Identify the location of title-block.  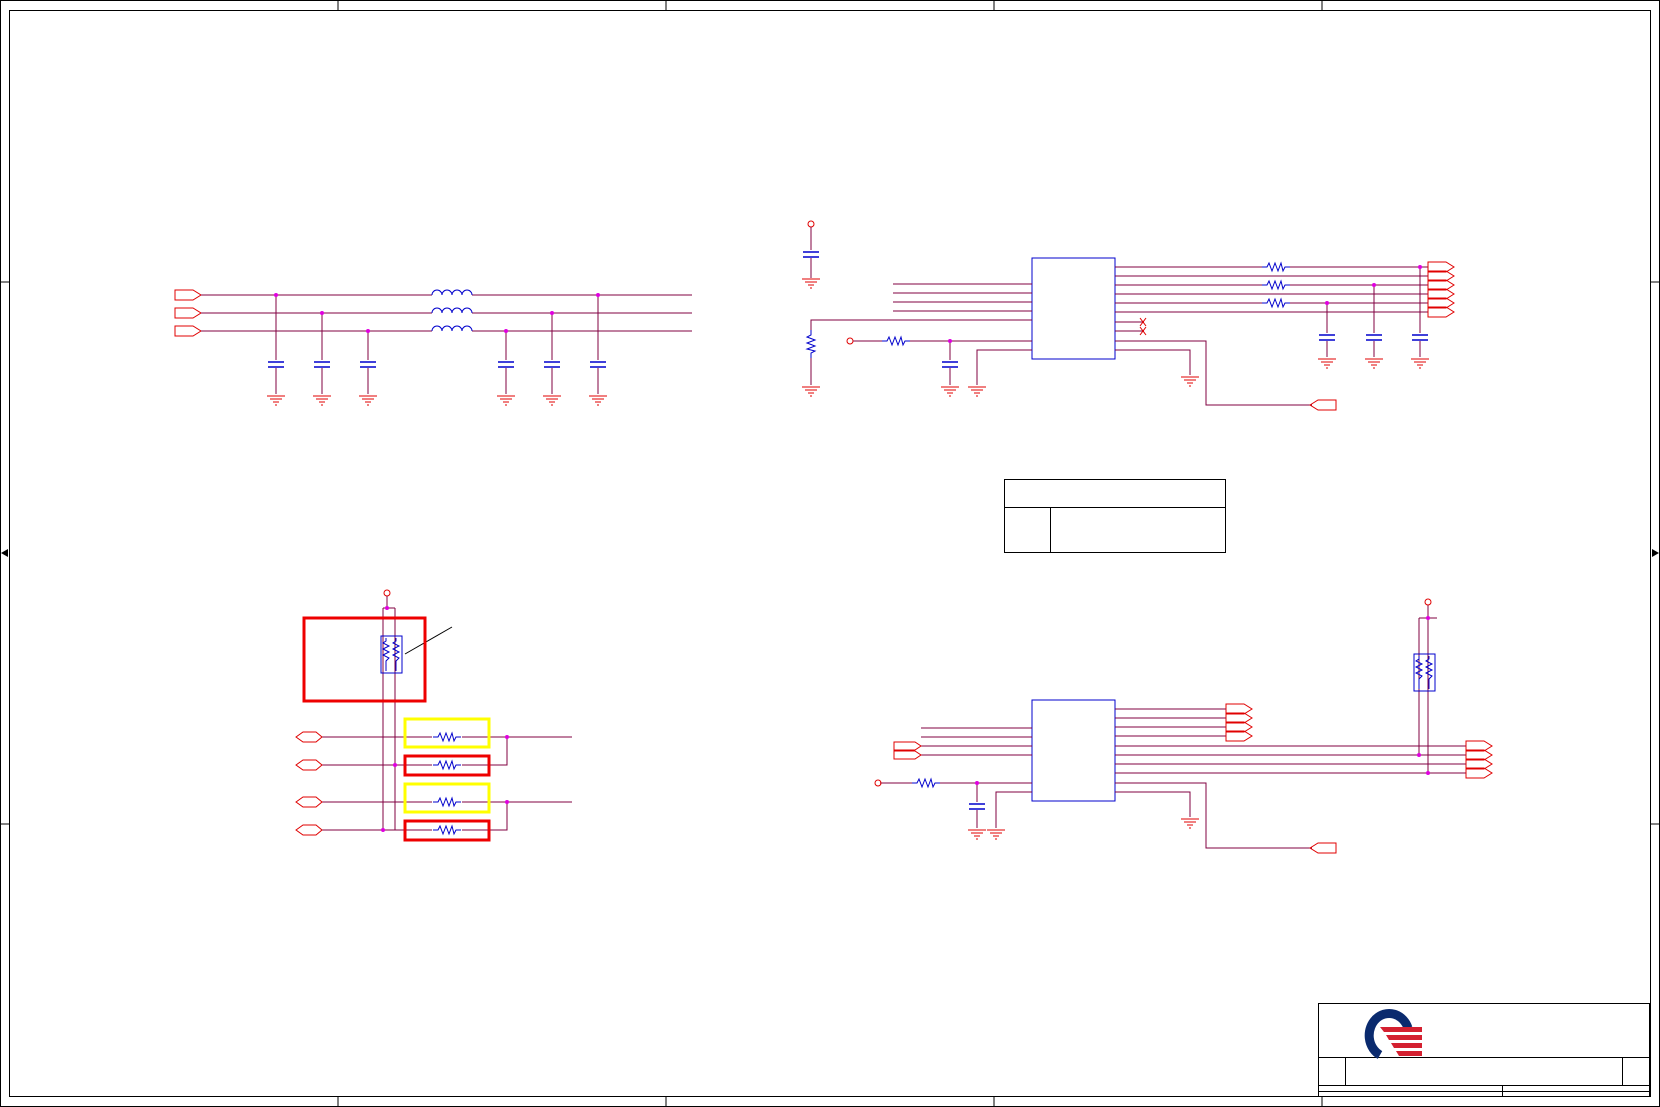
(1484, 1050).